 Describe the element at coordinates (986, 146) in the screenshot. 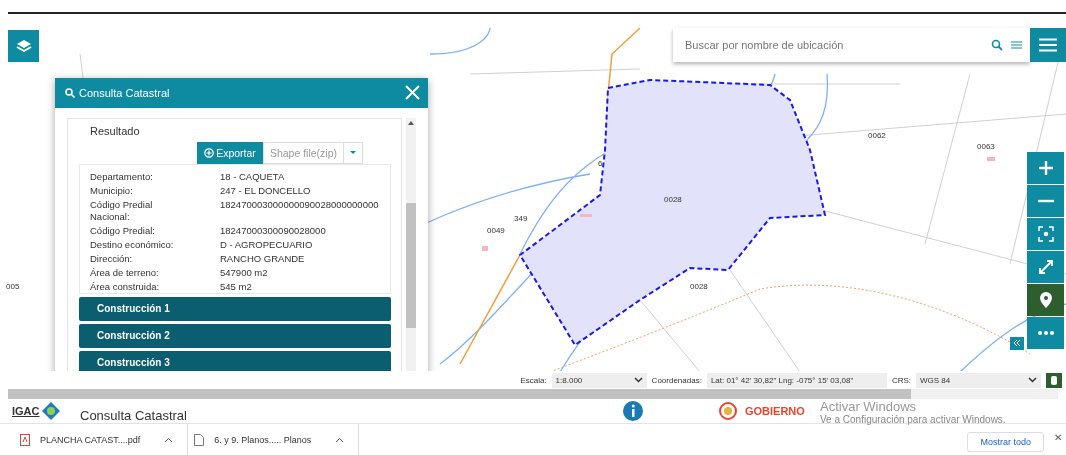

I see `parcel-label: 0063` at that location.